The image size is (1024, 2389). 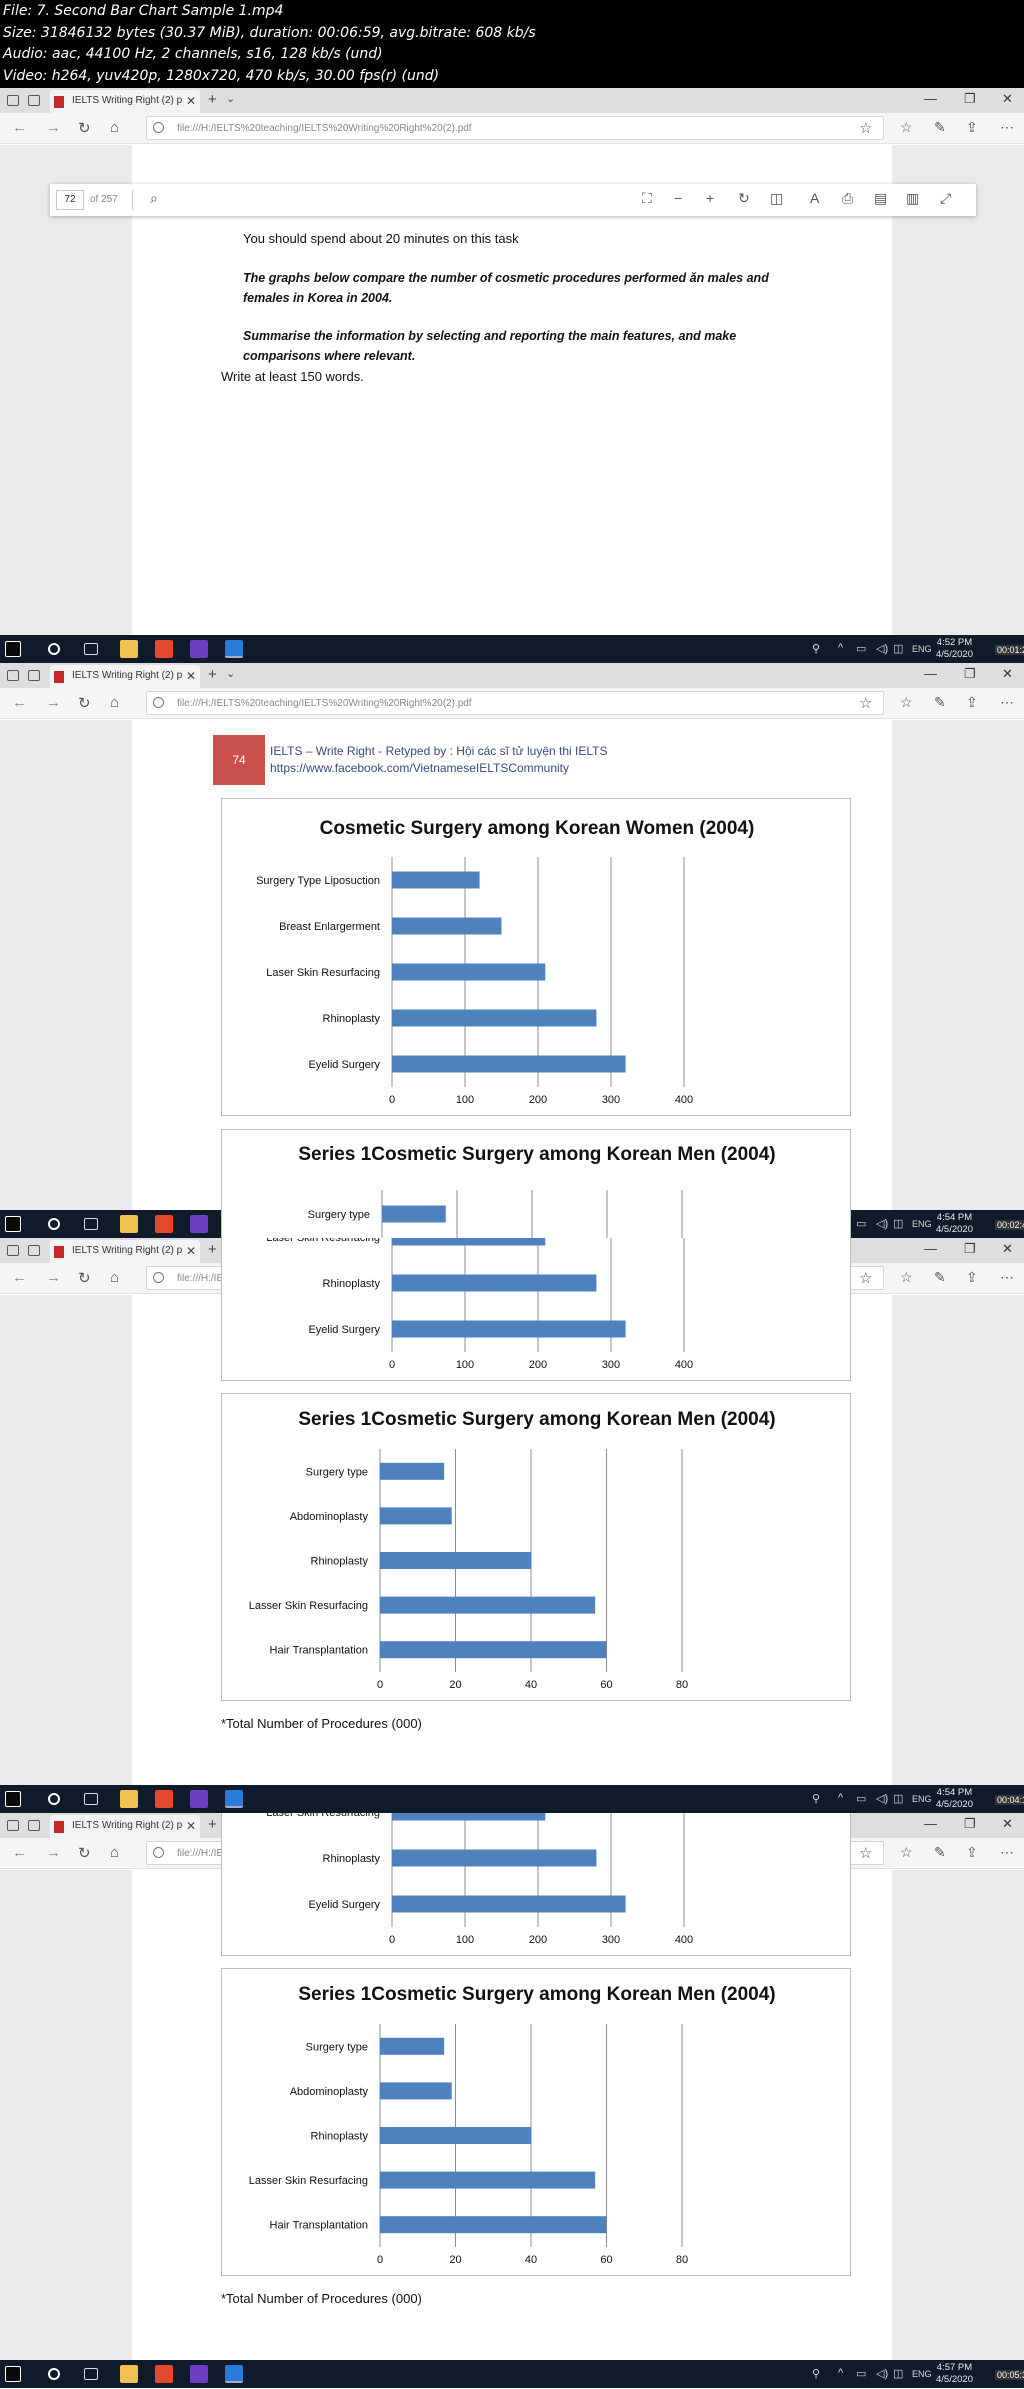 I want to click on print-icon: ⎙, so click(x=847, y=198).